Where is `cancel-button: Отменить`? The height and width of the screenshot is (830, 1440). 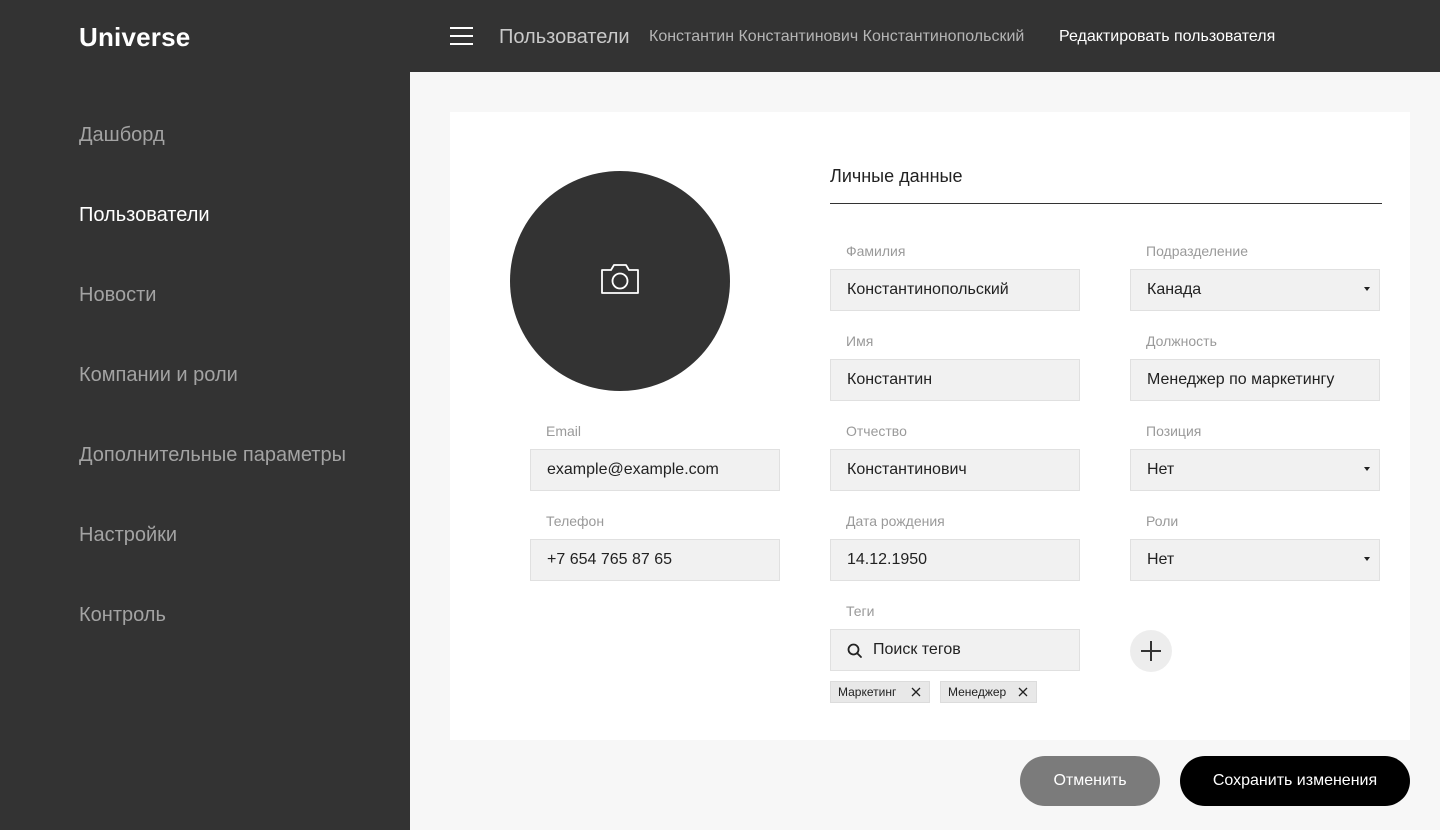
cancel-button: Отменить is located at coordinates (1090, 781).